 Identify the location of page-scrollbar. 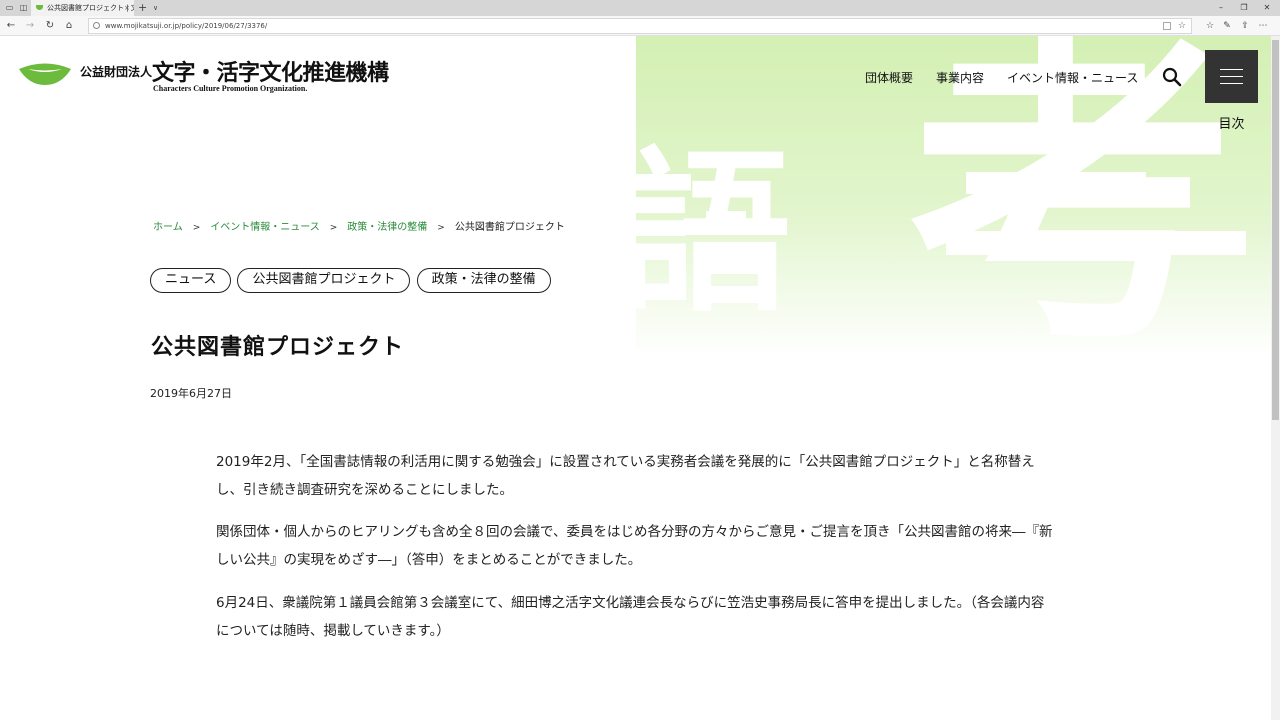
(1275, 378).